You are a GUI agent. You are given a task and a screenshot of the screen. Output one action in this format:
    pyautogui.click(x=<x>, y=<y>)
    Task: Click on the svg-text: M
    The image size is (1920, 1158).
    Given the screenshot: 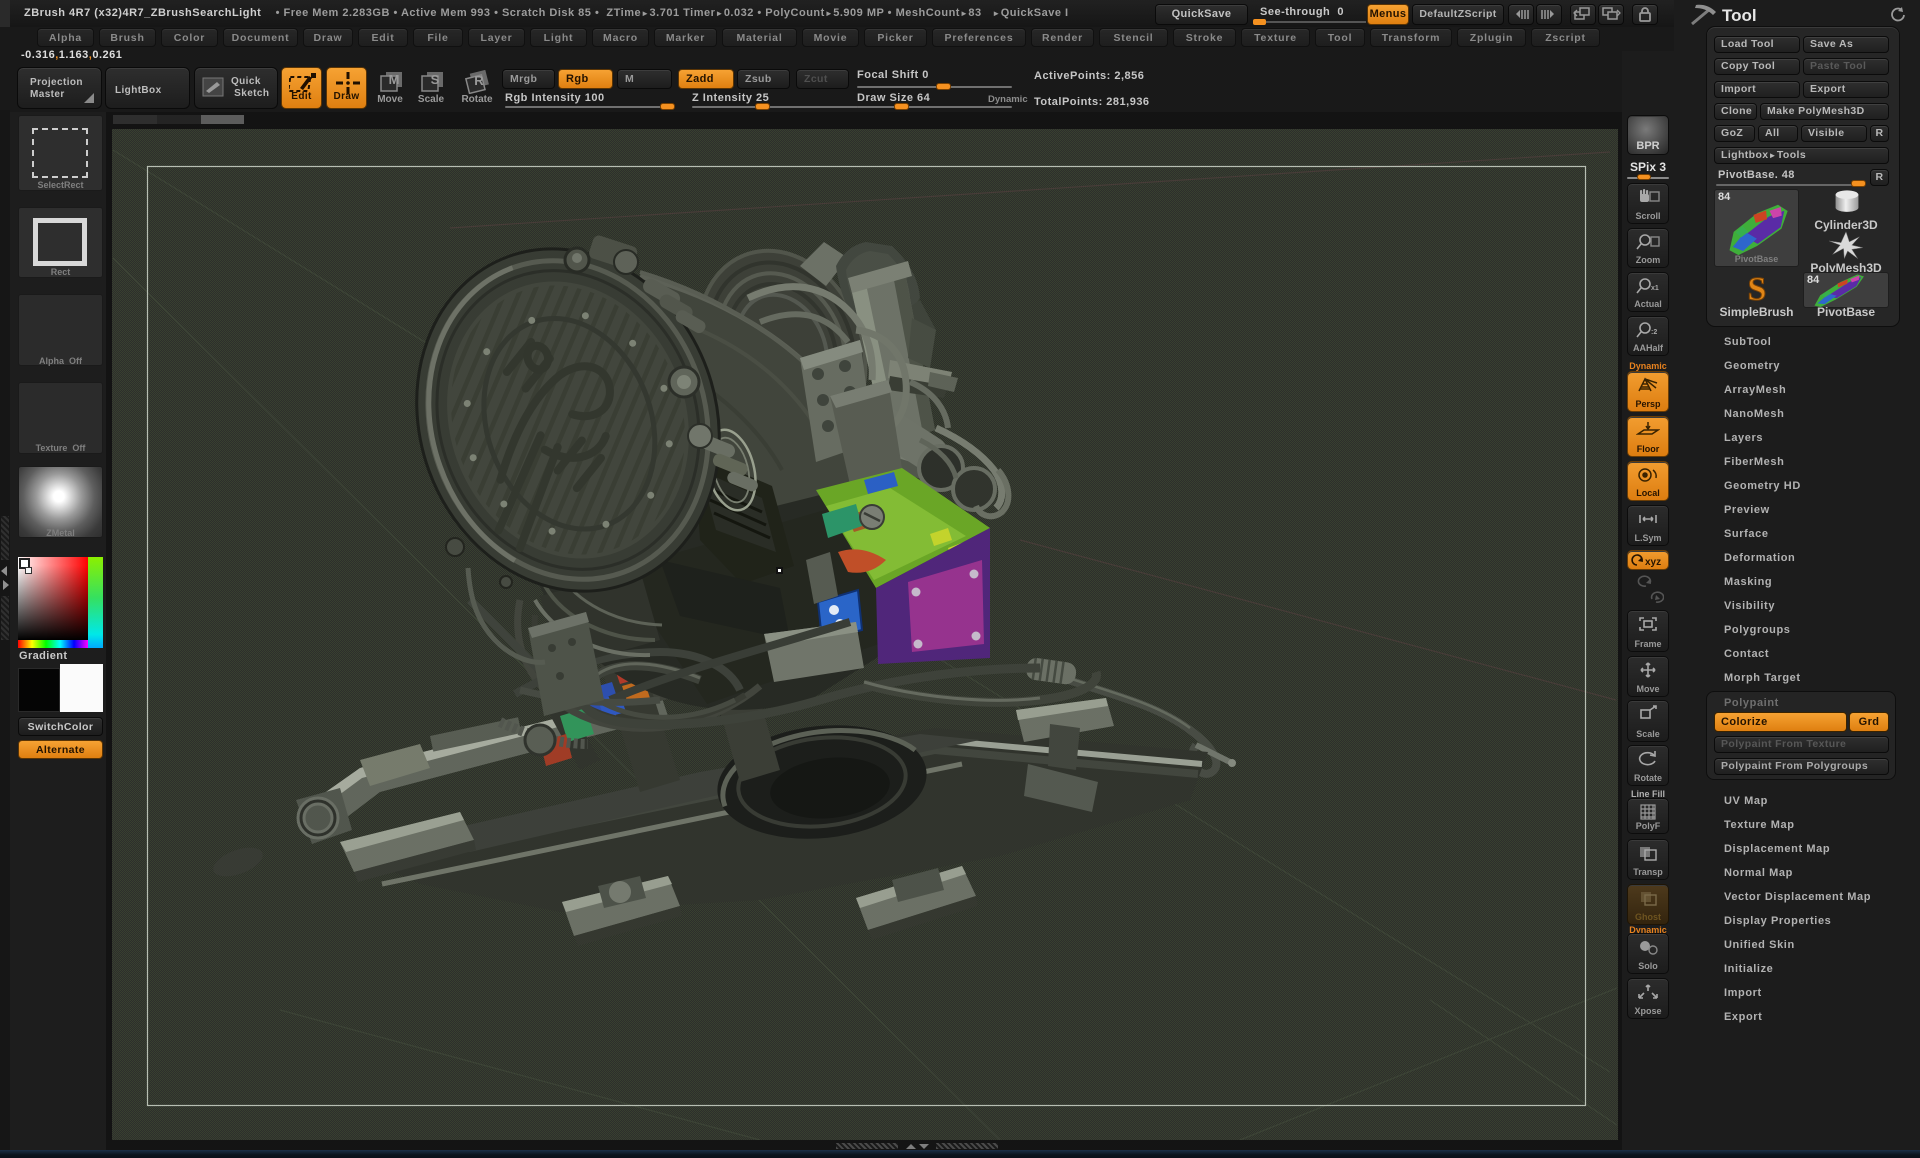 What is the action you would take?
    pyautogui.click(x=394, y=79)
    